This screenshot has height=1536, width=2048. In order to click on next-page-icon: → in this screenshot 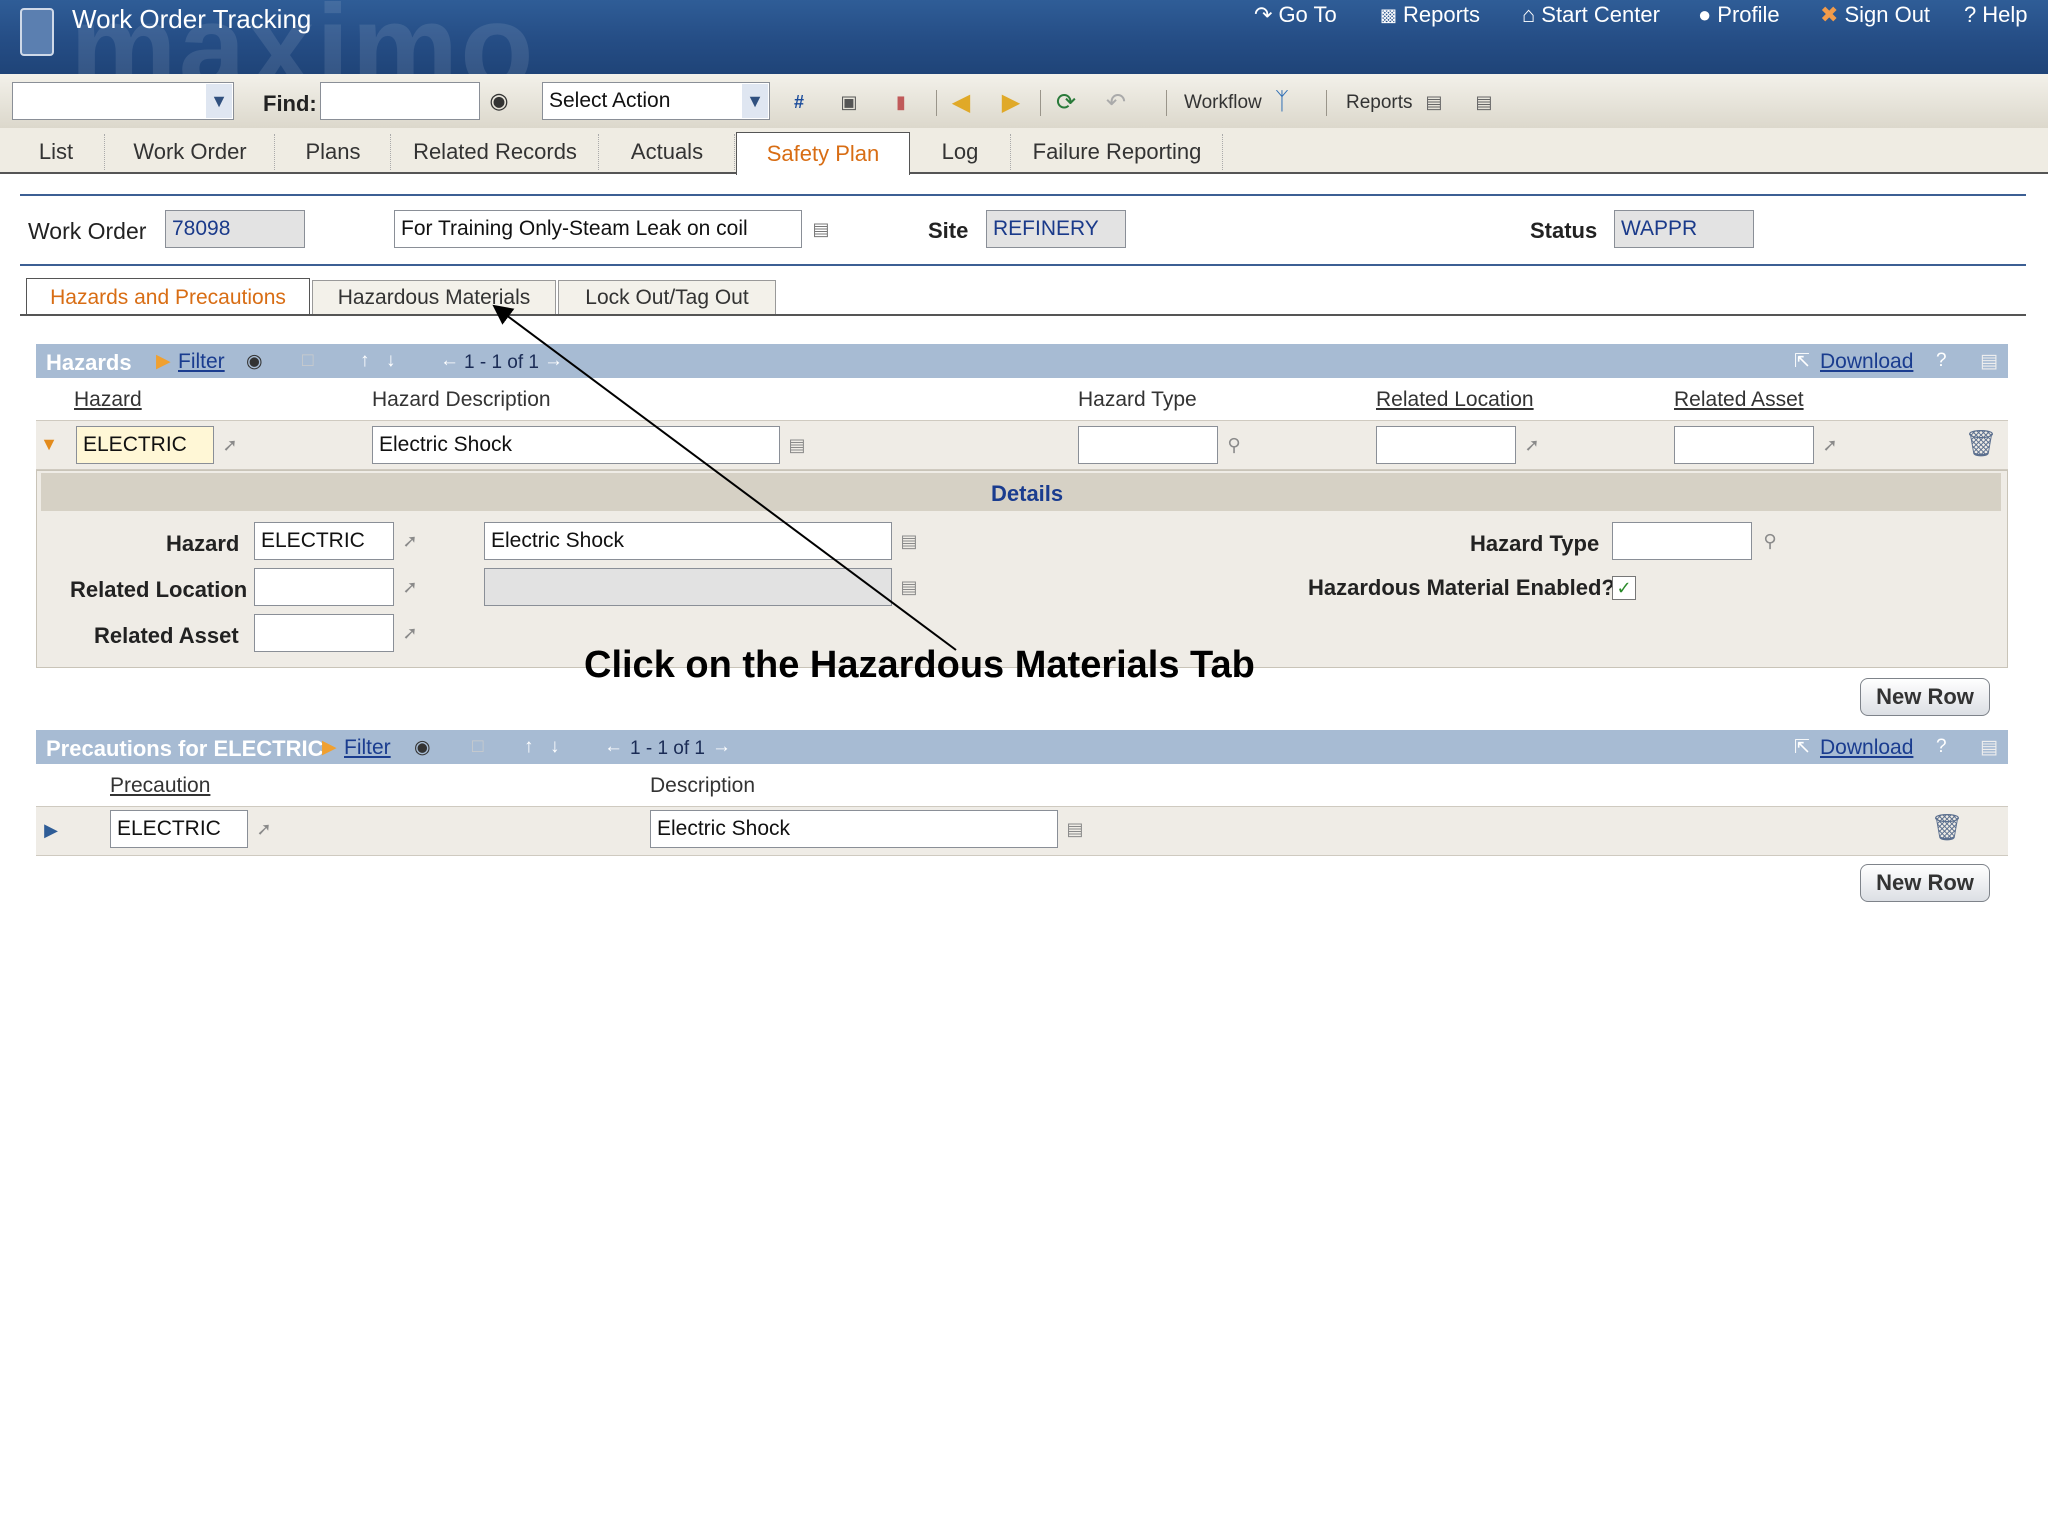, I will do `click(721, 747)`.